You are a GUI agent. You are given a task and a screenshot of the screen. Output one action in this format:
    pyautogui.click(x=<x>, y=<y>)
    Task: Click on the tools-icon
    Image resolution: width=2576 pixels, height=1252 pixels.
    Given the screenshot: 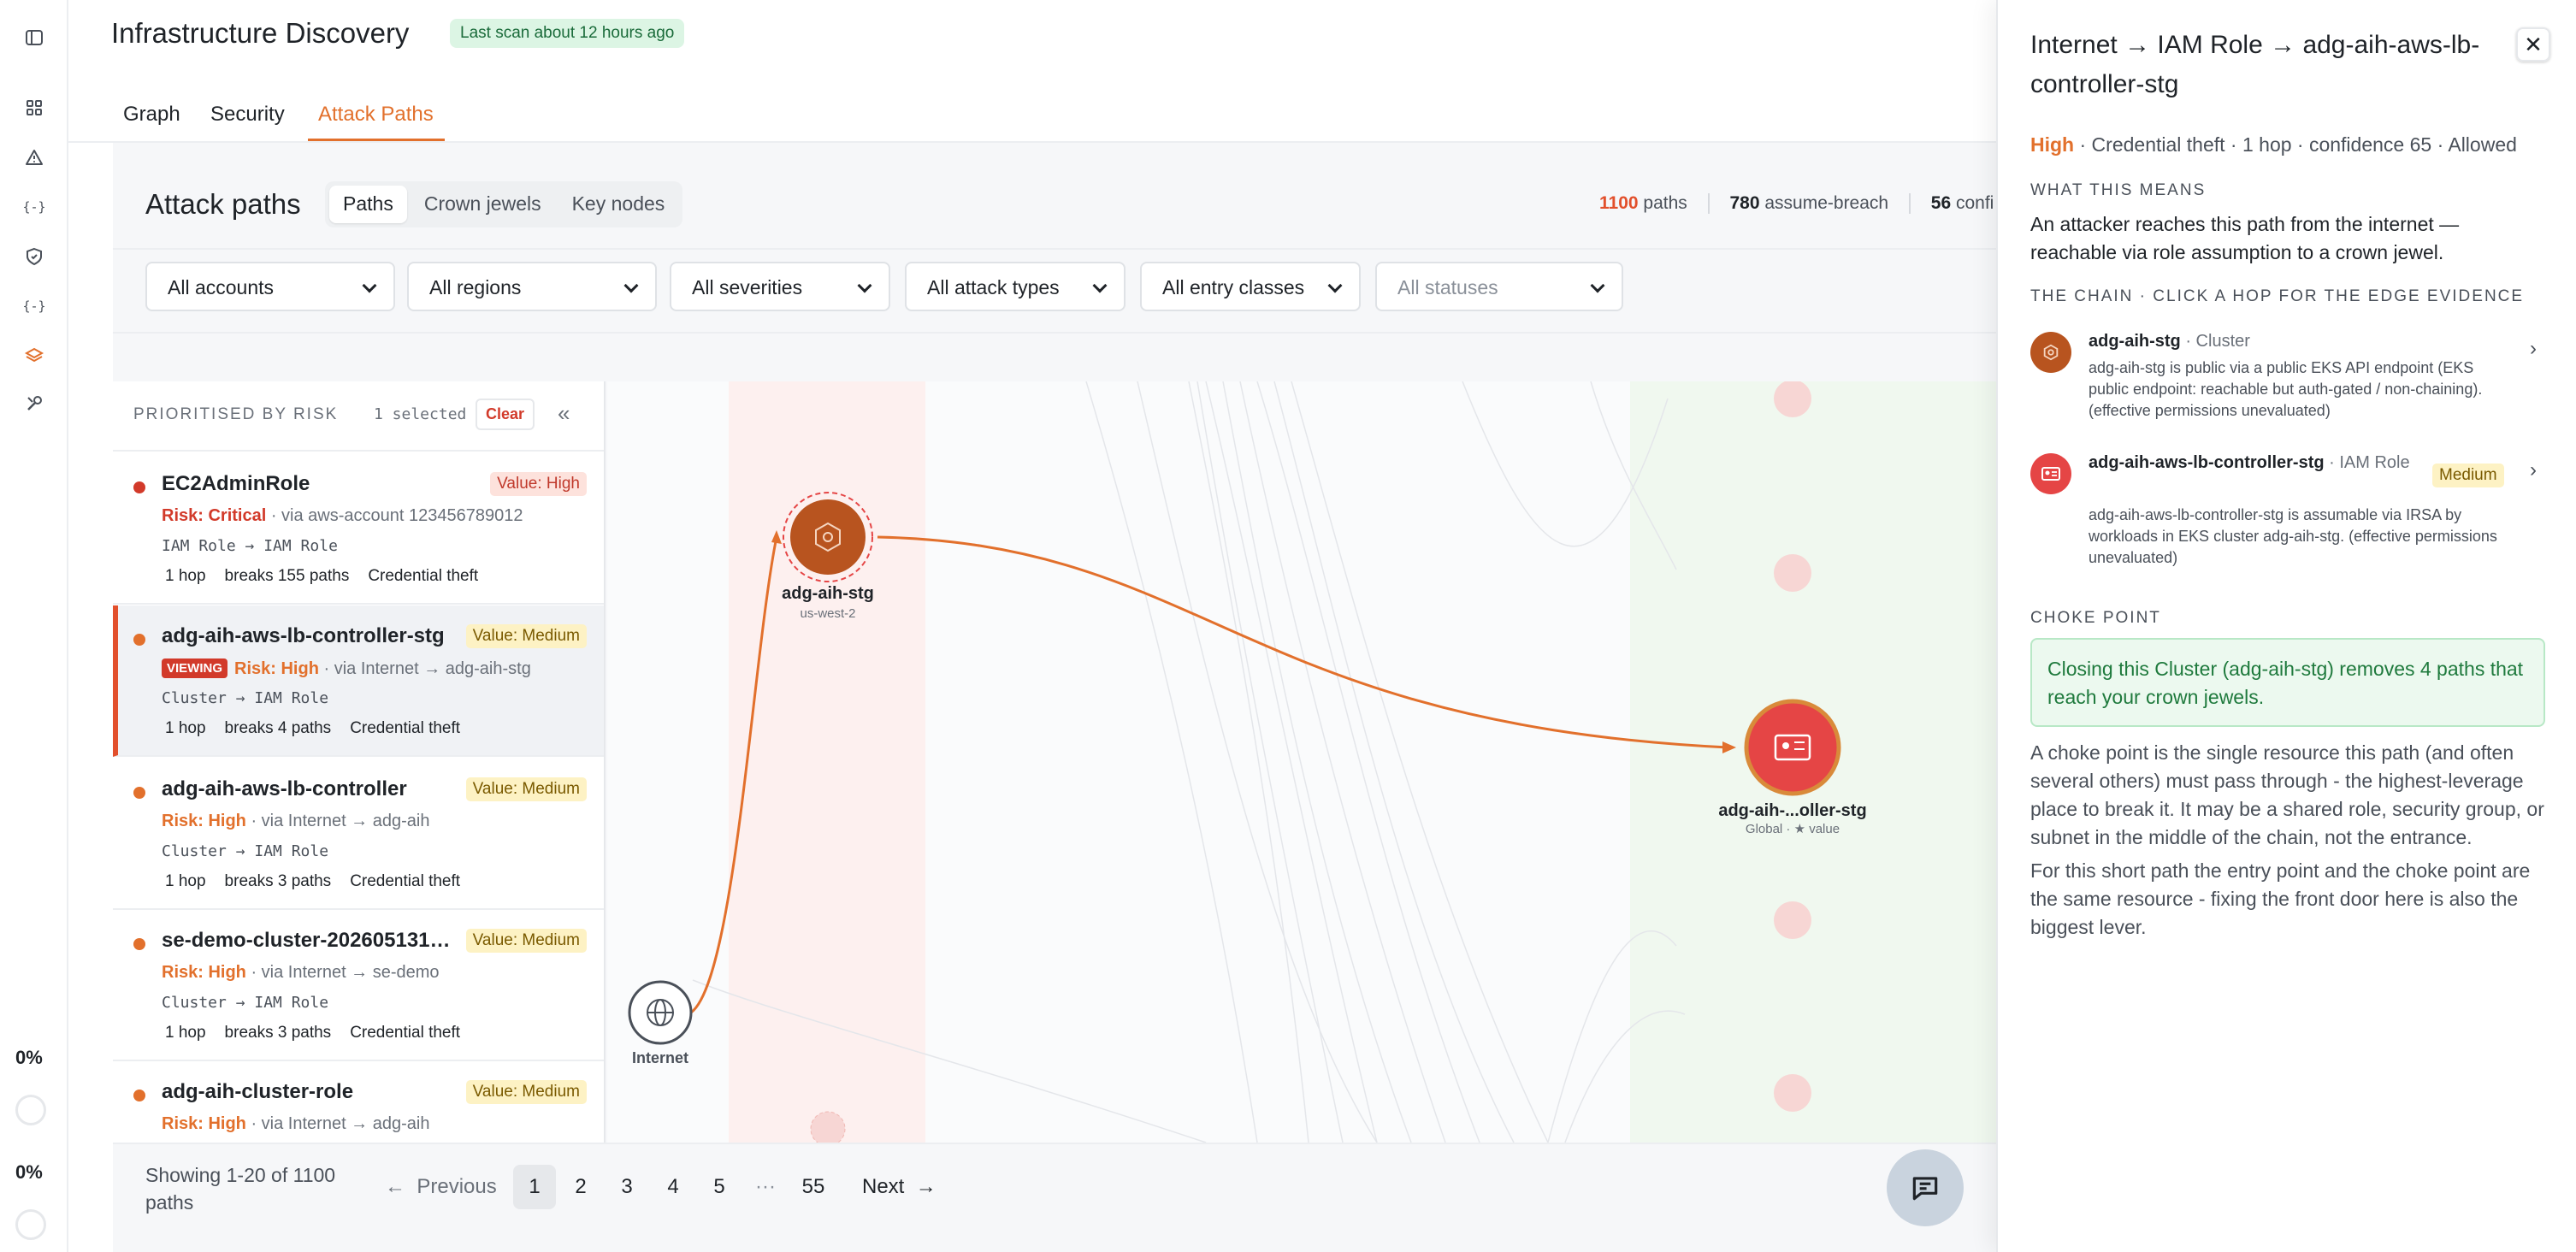 What is the action you would take?
    pyautogui.click(x=34, y=403)
    